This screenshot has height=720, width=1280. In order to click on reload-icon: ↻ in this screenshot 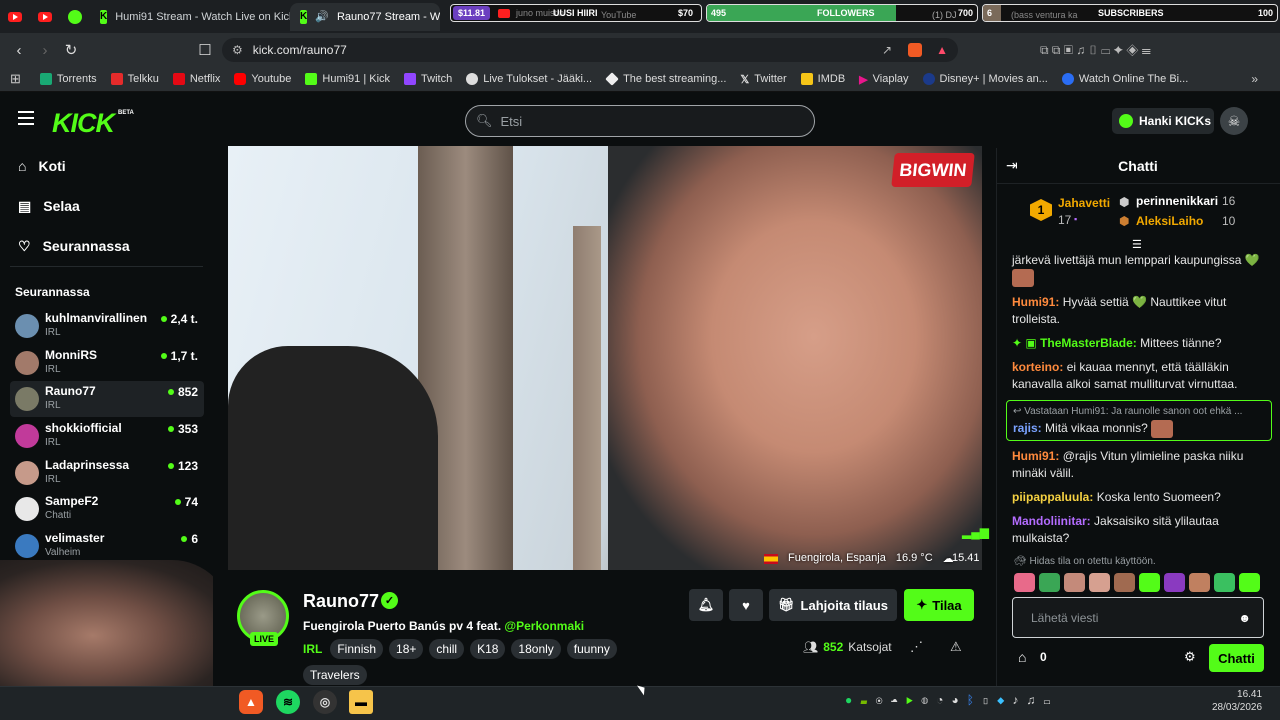, I will do `click(71, 50)`.